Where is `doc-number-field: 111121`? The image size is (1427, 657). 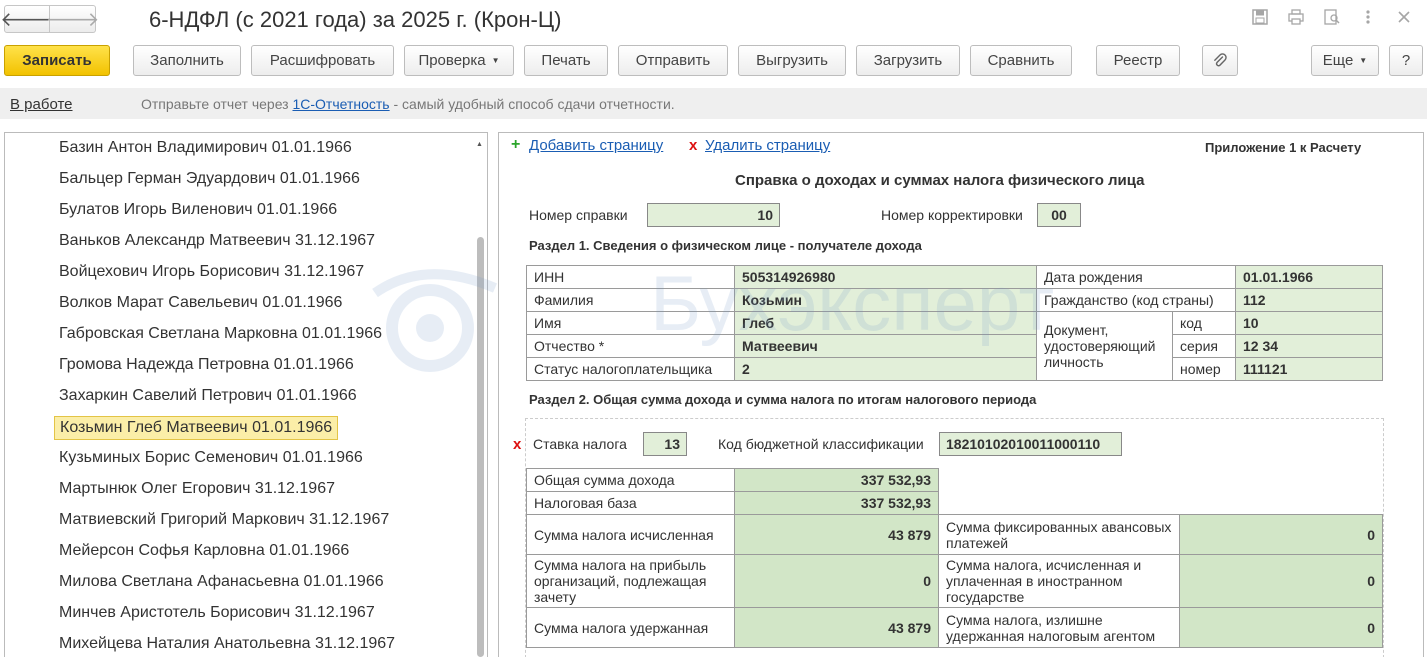
doc-number-field: 111121 is located at coordinates (1309, 369).